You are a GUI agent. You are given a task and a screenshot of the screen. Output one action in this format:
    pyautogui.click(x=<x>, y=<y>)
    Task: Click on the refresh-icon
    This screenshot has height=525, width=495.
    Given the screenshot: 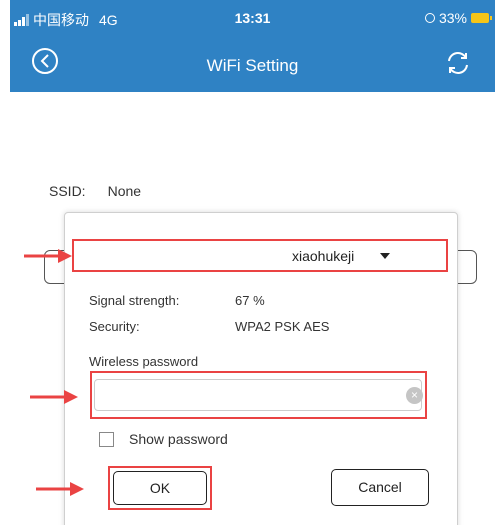 What is the action you would take?
    pyautogui.click(x=458, y=63)
    